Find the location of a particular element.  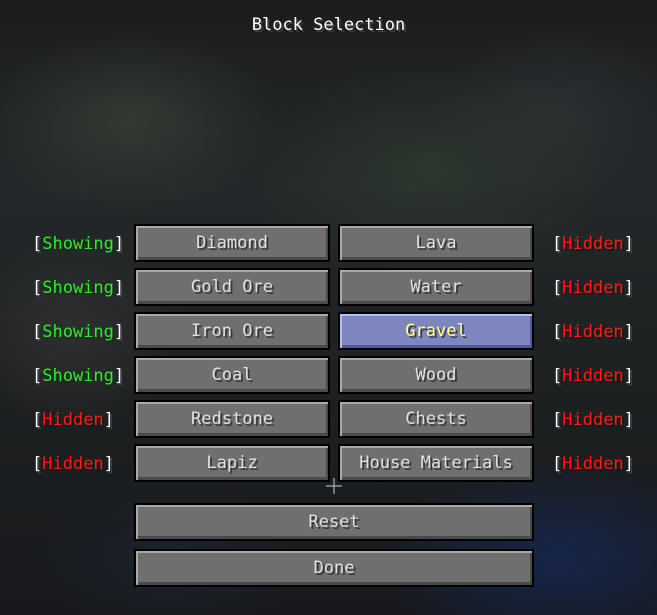

screen-title: Block Selection is located at coordinates (328, 25).